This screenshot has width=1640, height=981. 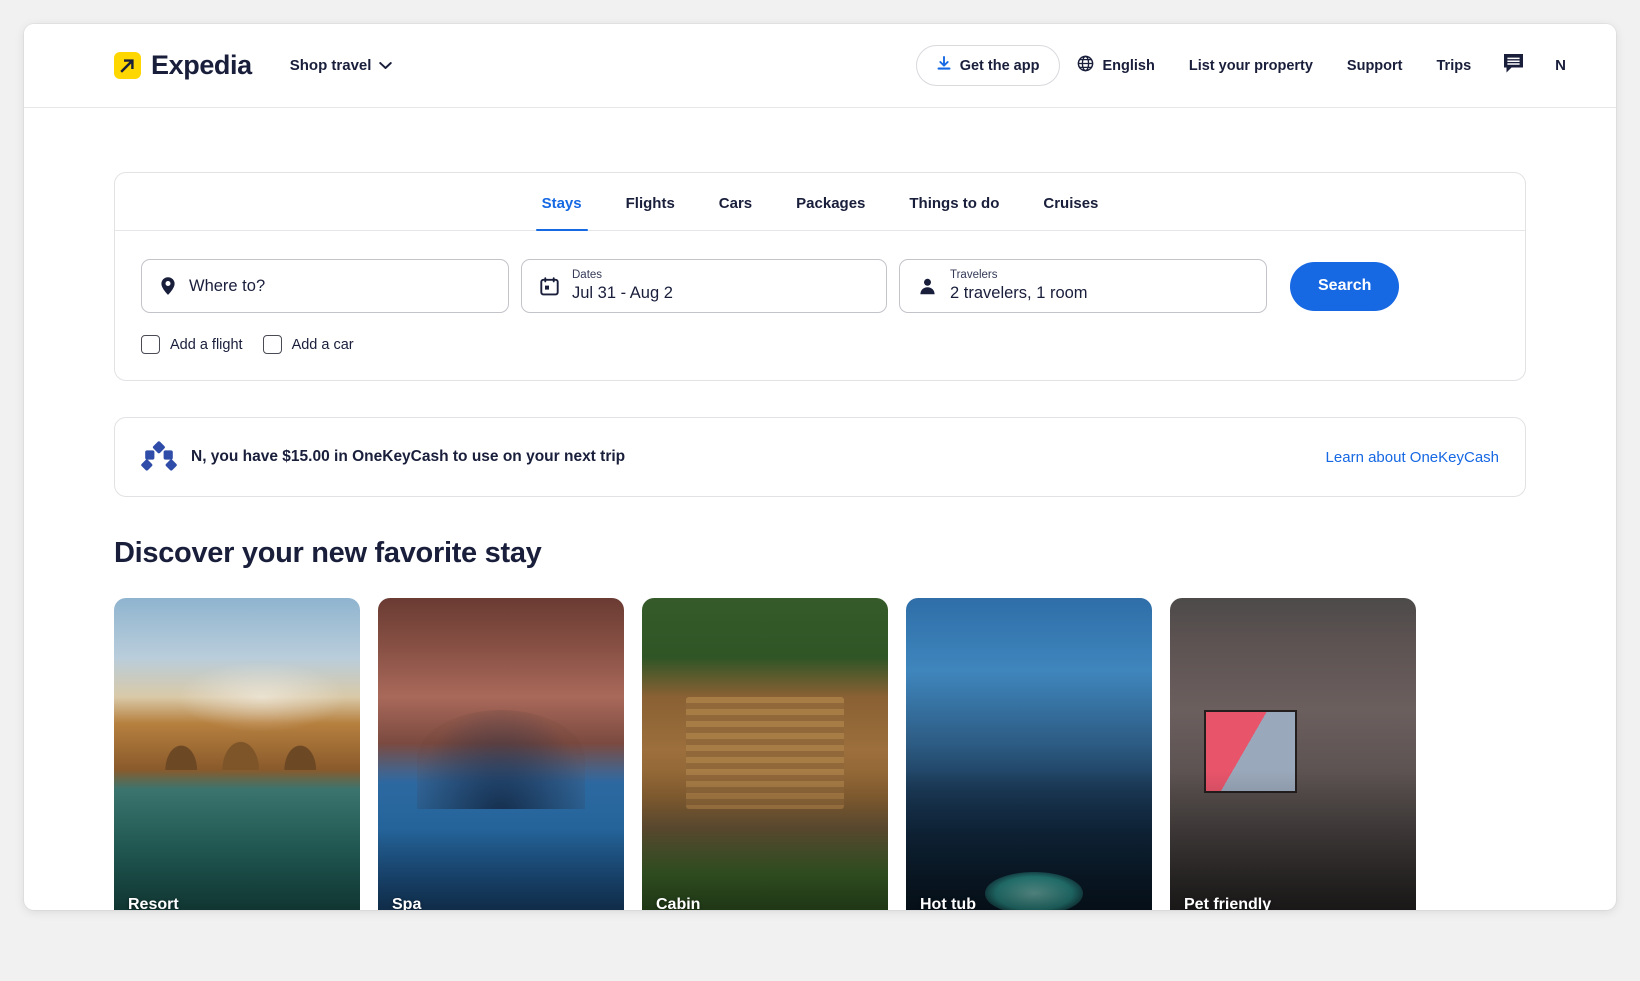 I want to click on shop-travel-label: Shop travel, so click(x=330, y=65).